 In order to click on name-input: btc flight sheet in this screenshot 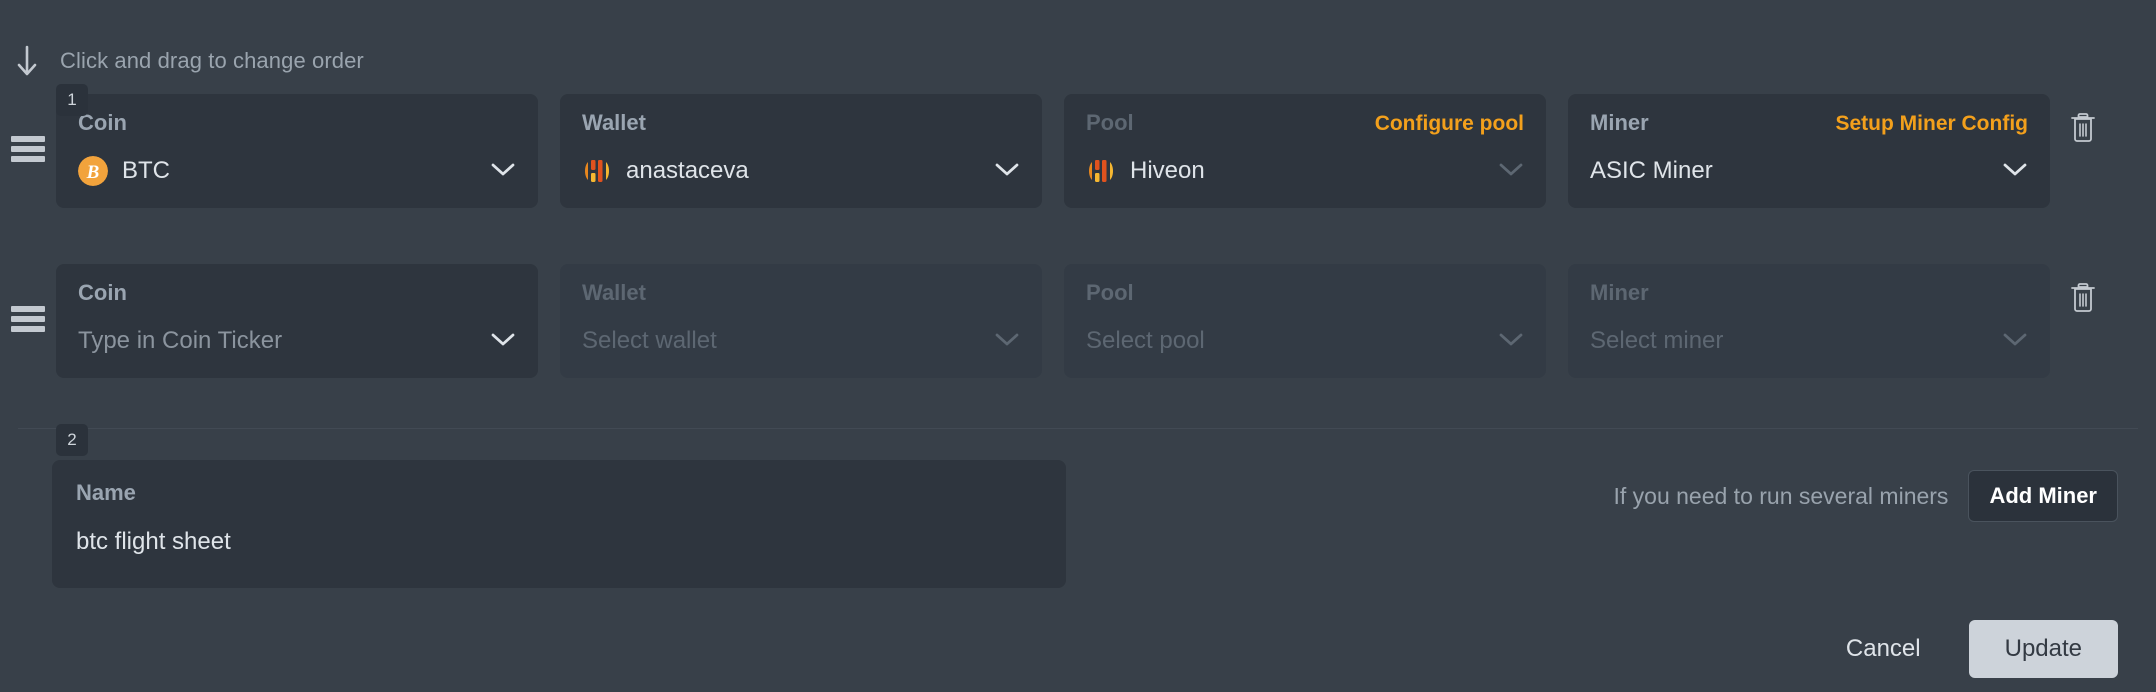, I will do `click(559, 542)`.